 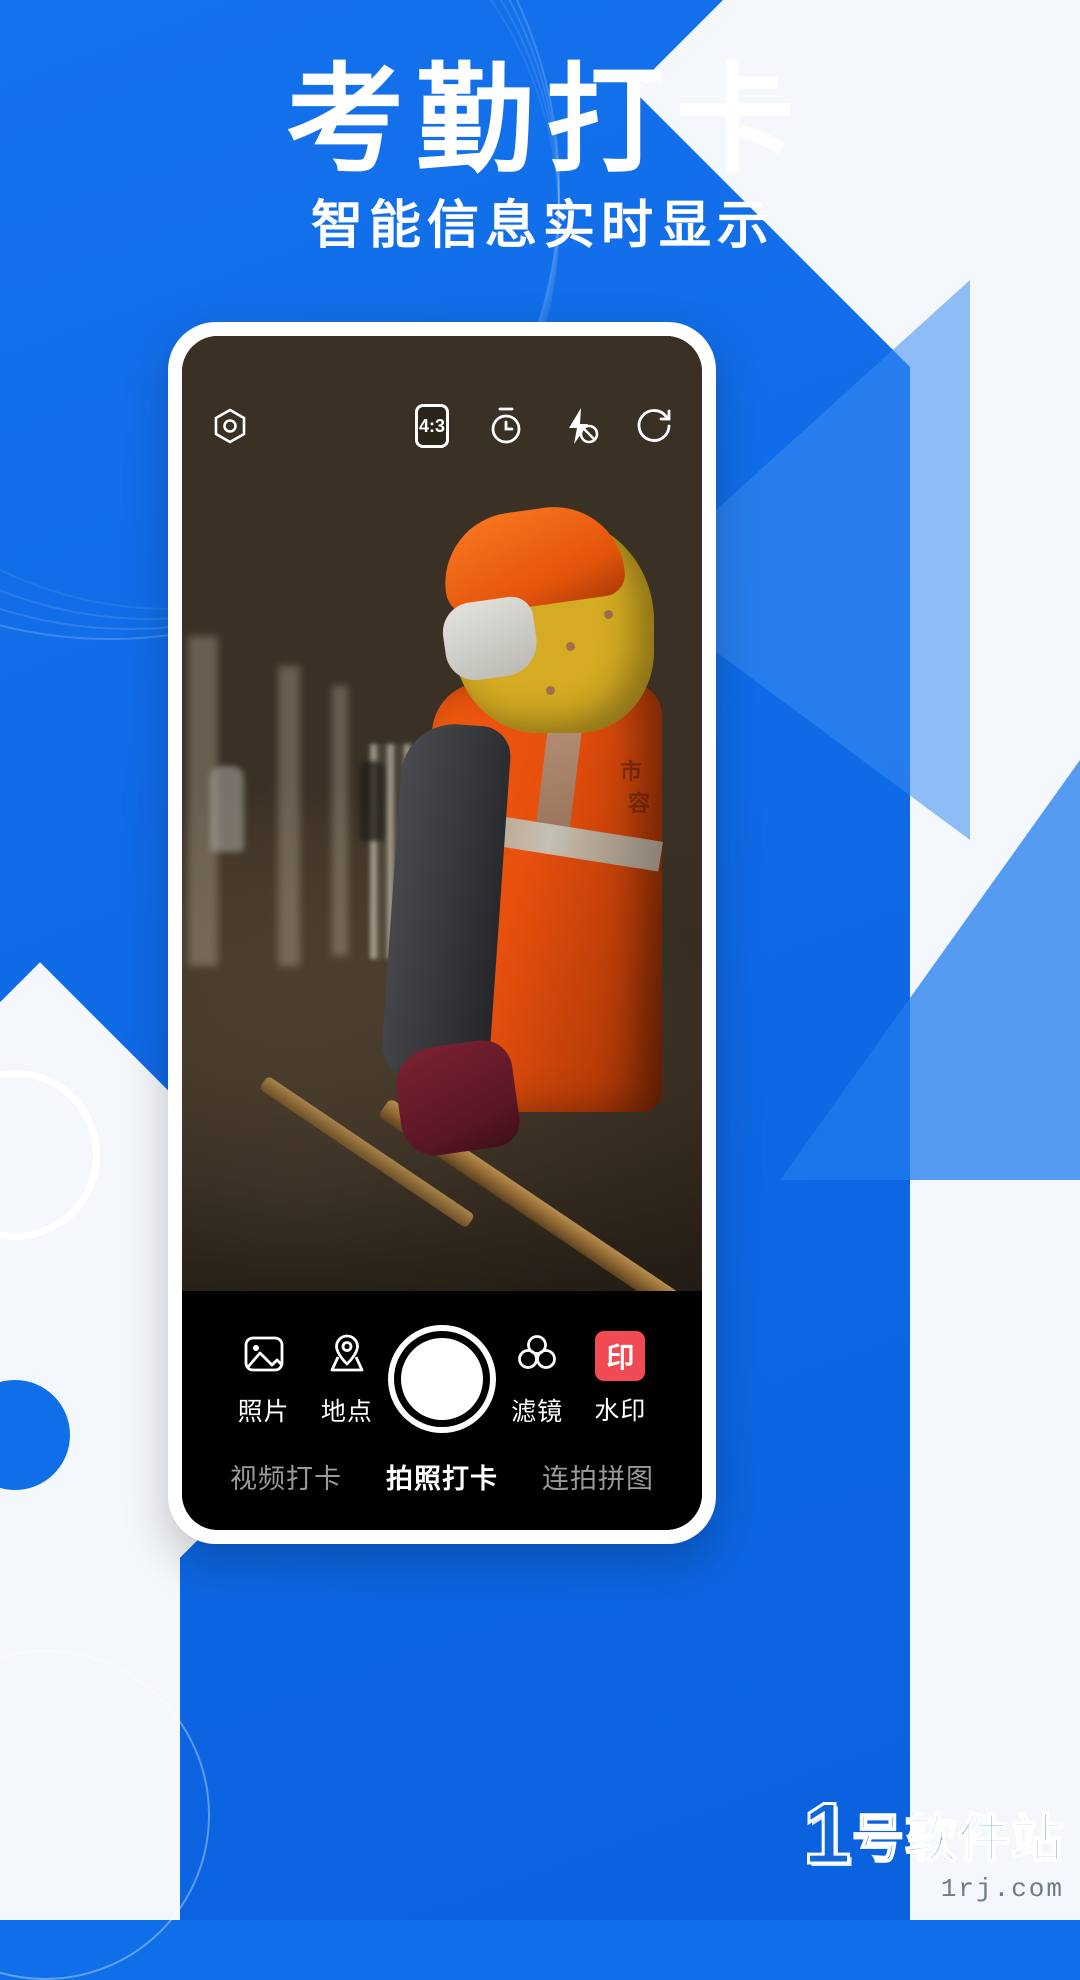 What do you see at coordinates (347, 1356) in the screenshot?
I see `location-pin-icon` at bounding box center [347, 1356].